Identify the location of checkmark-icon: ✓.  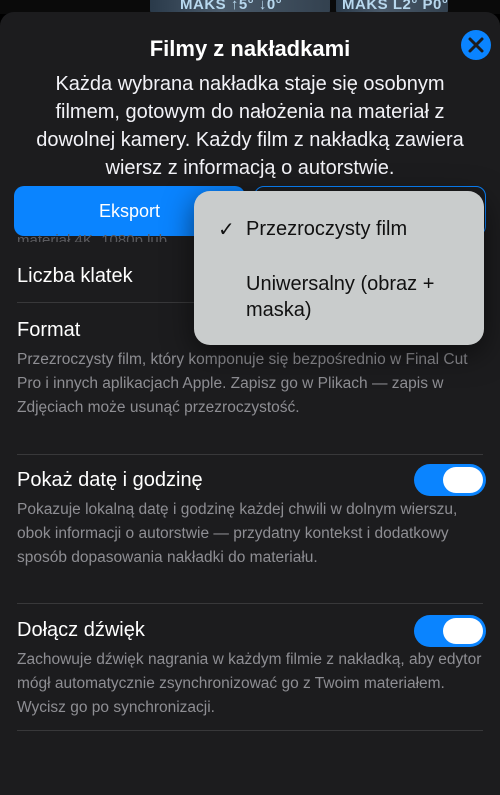
(226, 230).